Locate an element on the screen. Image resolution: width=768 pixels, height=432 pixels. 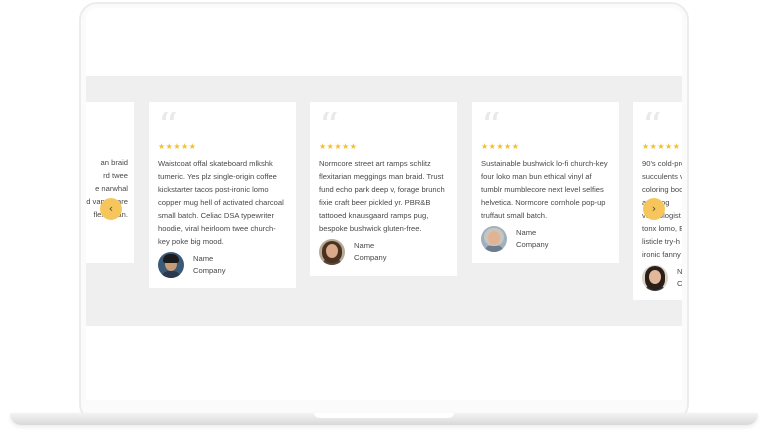
author-company: C is located at coordinates (679, 283).